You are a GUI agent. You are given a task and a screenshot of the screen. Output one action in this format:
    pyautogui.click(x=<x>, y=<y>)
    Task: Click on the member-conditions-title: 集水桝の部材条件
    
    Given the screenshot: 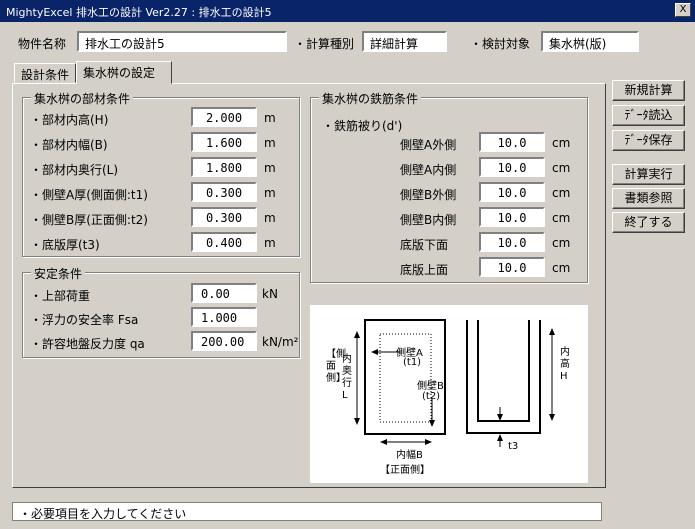 What is the action you would take?
    pyautogui.click(x=82, y=98)
    